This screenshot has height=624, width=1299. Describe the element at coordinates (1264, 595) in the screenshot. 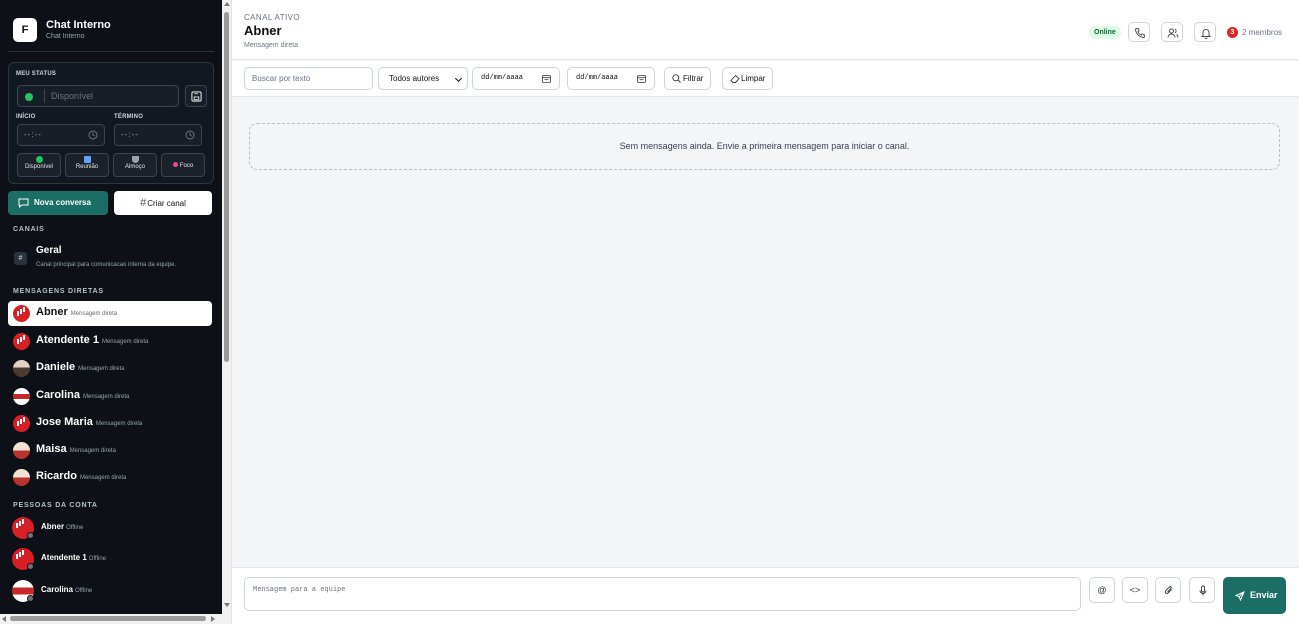

I see `send-label: Enviar` at that location.